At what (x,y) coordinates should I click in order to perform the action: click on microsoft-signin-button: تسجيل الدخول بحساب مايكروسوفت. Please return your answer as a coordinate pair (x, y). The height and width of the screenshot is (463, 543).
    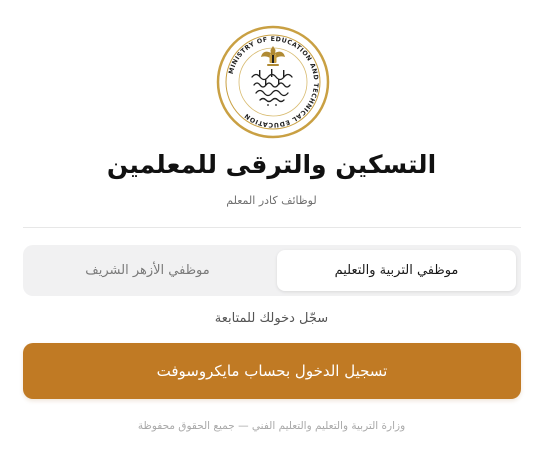
    Looking at the image, I should click on (272, 371).